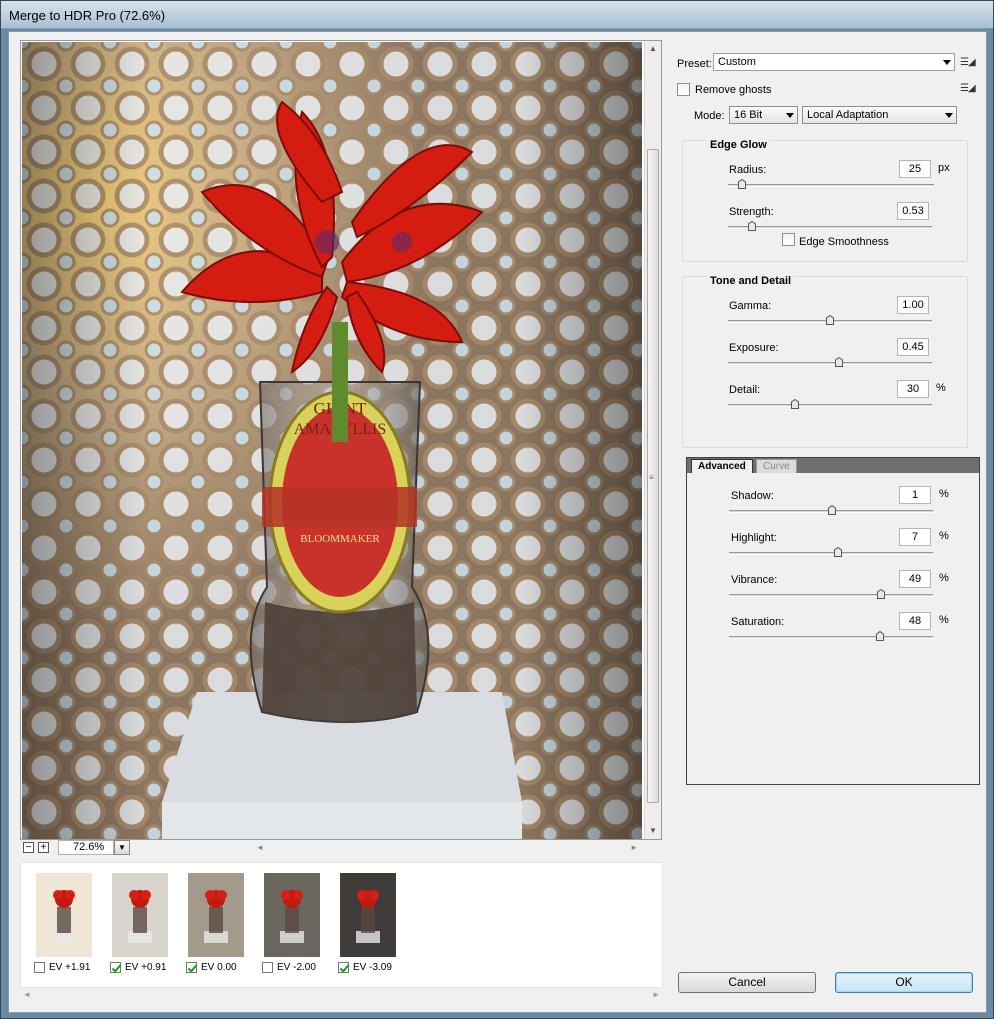 This screenshot has width=994, height=1019. I want to click on window-title: Merge to HDR Pro (72.6%), so click(87, 15).